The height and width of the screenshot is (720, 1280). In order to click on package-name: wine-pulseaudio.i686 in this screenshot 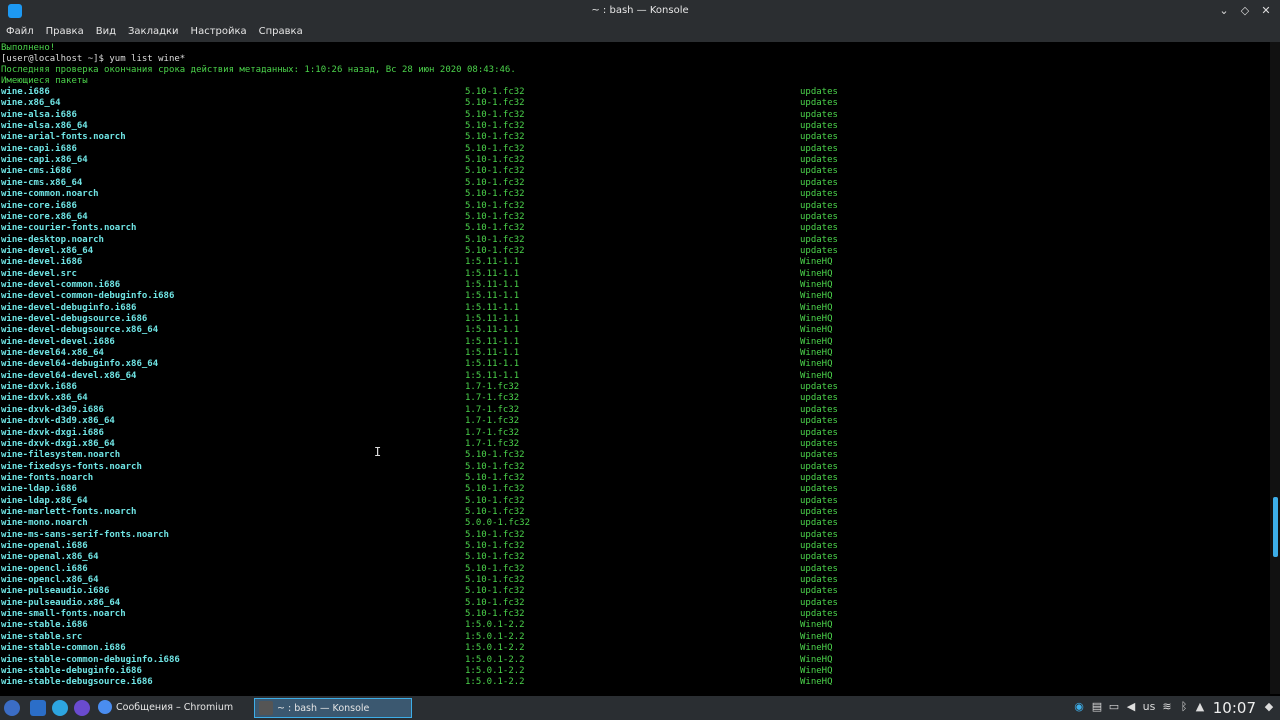, I will do `click(55, 591)`.